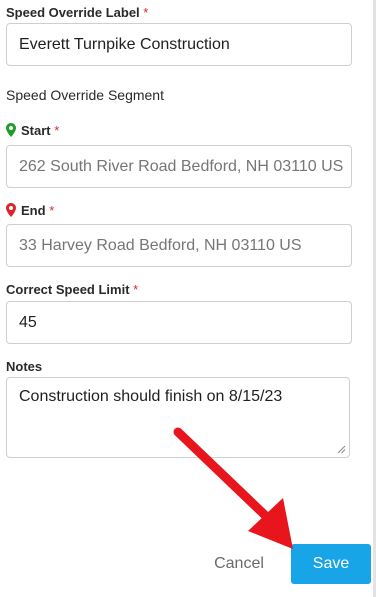 Image resolution: width=376 pixels, height=597 pixels. Describe the element at coordinates (72, 289) in the screenshot. I see `correct-speed-limit-label: Correct Speed Limit *` at that location.